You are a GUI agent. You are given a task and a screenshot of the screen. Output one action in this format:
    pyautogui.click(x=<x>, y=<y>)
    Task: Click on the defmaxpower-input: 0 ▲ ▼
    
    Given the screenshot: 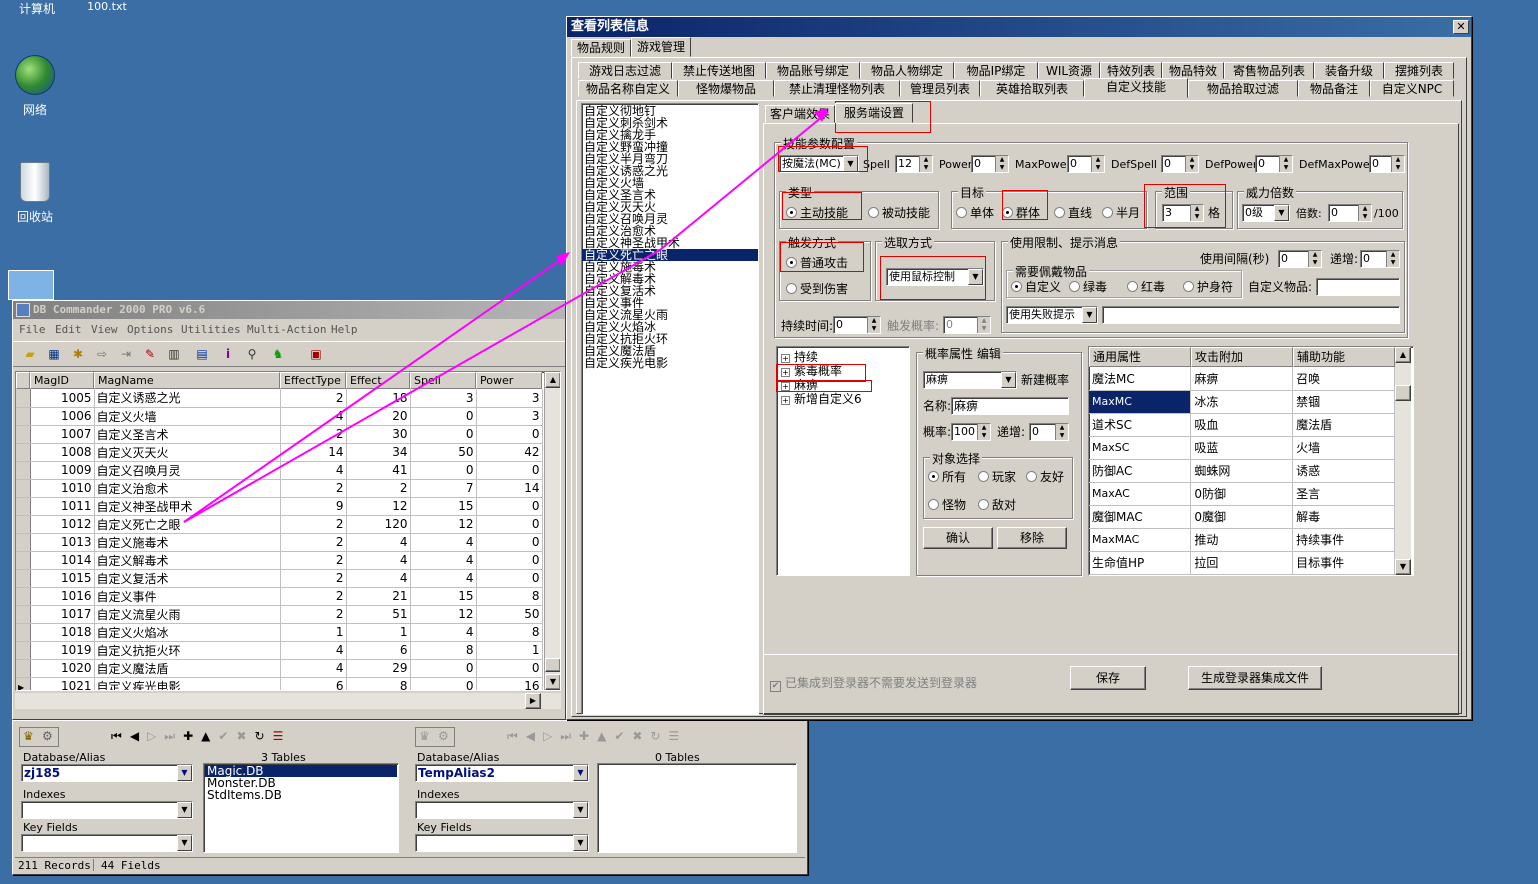 What is the action you would take?
    pyautogui.click(x=1387, y=164)
    